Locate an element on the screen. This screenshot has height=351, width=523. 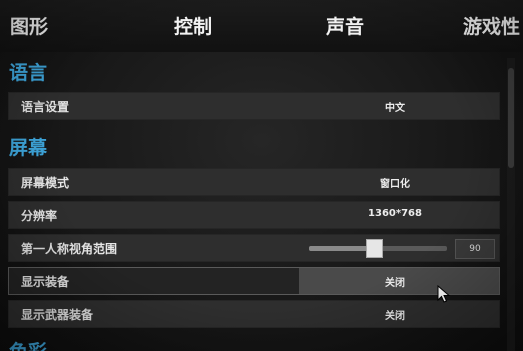
setting-label-show-weapon-equipment: 显示武器装备 is located at coordinates (57, 315).